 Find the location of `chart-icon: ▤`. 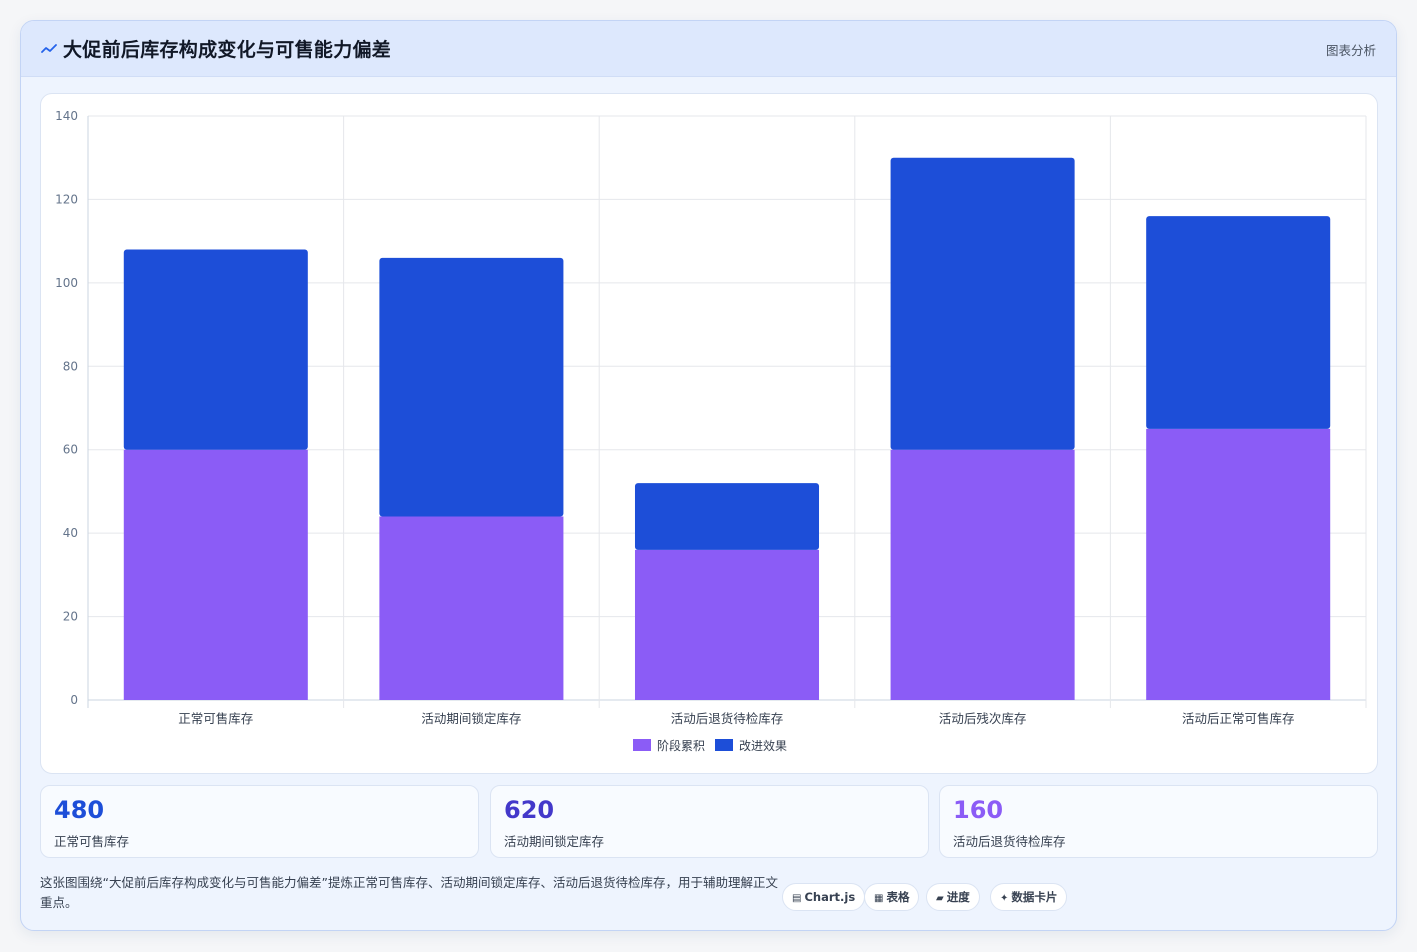

chart-icon: ▤ is located at coordinates (797, 898).